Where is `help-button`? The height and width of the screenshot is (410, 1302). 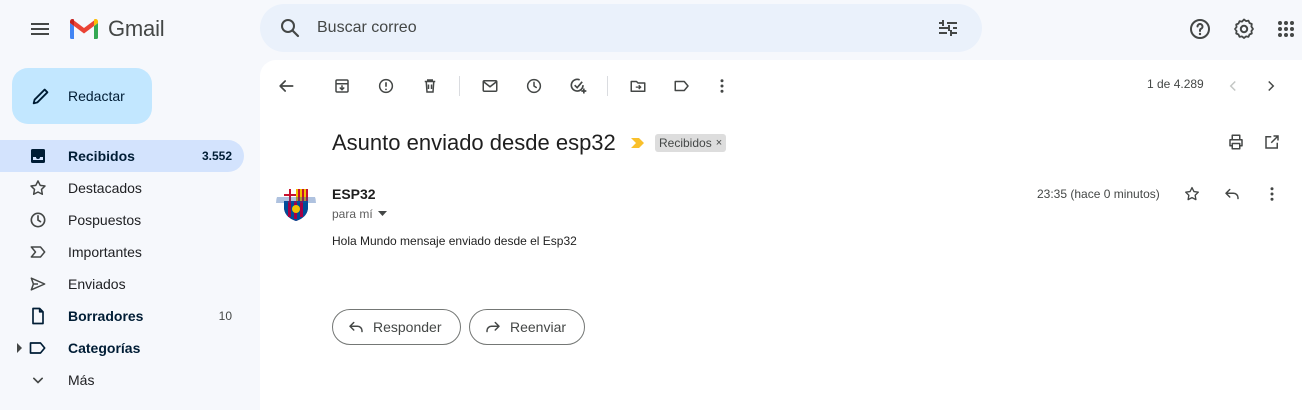
help-button is located at coordinates (1200, 29).